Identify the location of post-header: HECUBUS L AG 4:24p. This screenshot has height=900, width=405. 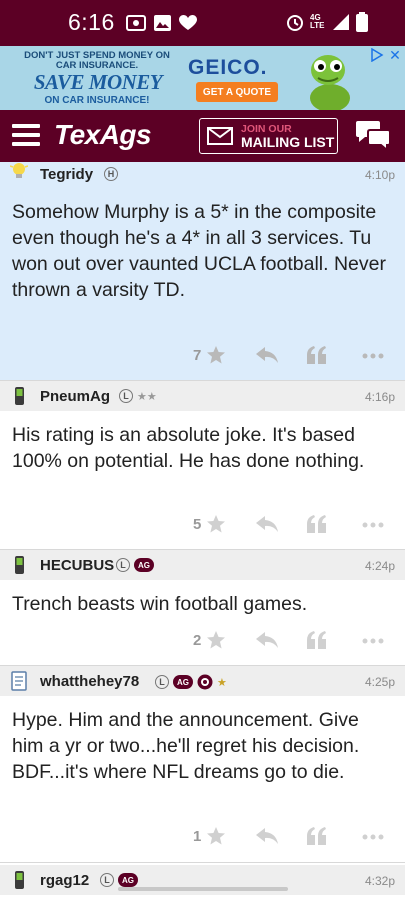
(202, 565).